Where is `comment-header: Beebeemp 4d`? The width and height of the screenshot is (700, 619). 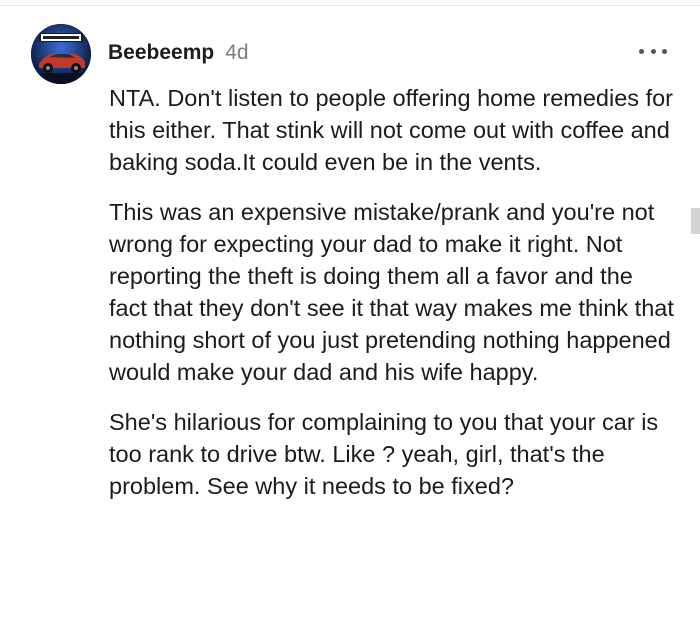 comment-header: Beebeemp 4d is located at coordinates (178, 54).